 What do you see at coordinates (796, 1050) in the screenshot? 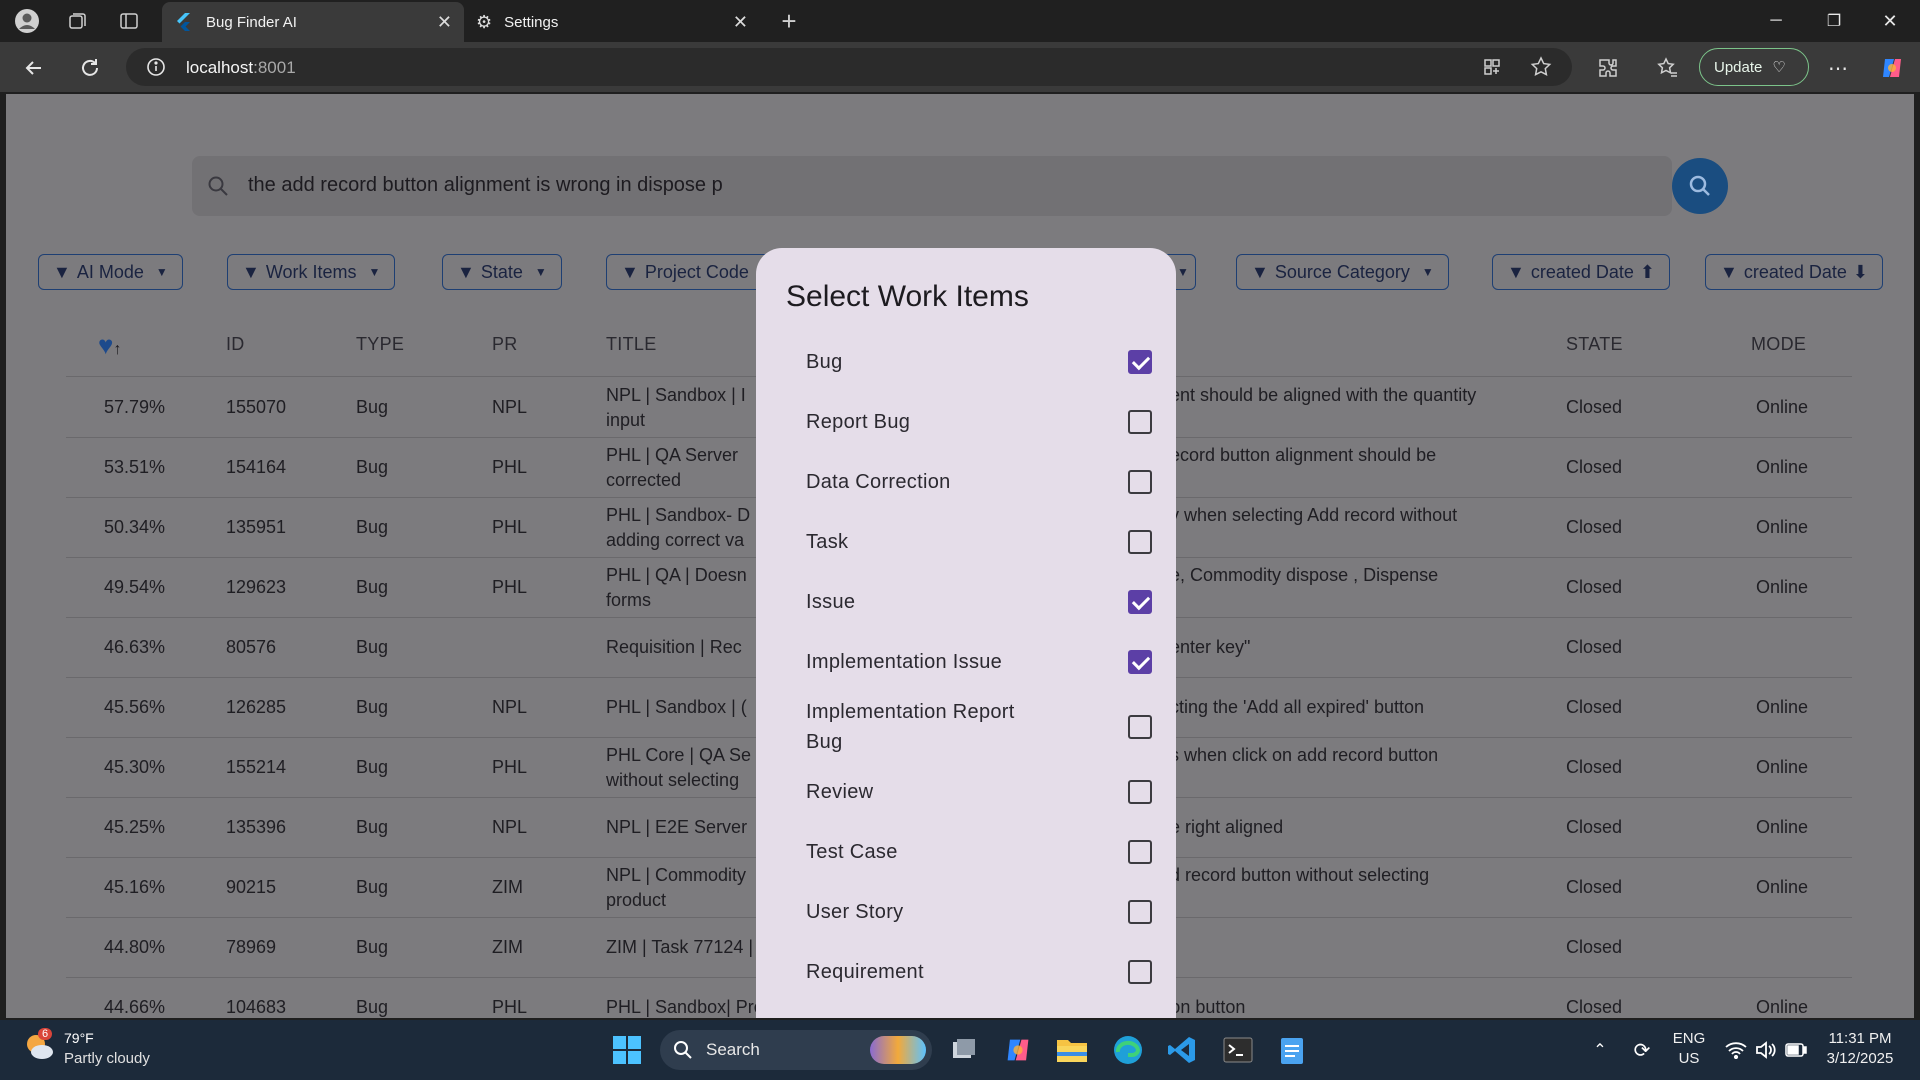
I see `taskbar-search: Search` at bounding box center [796, 1050].